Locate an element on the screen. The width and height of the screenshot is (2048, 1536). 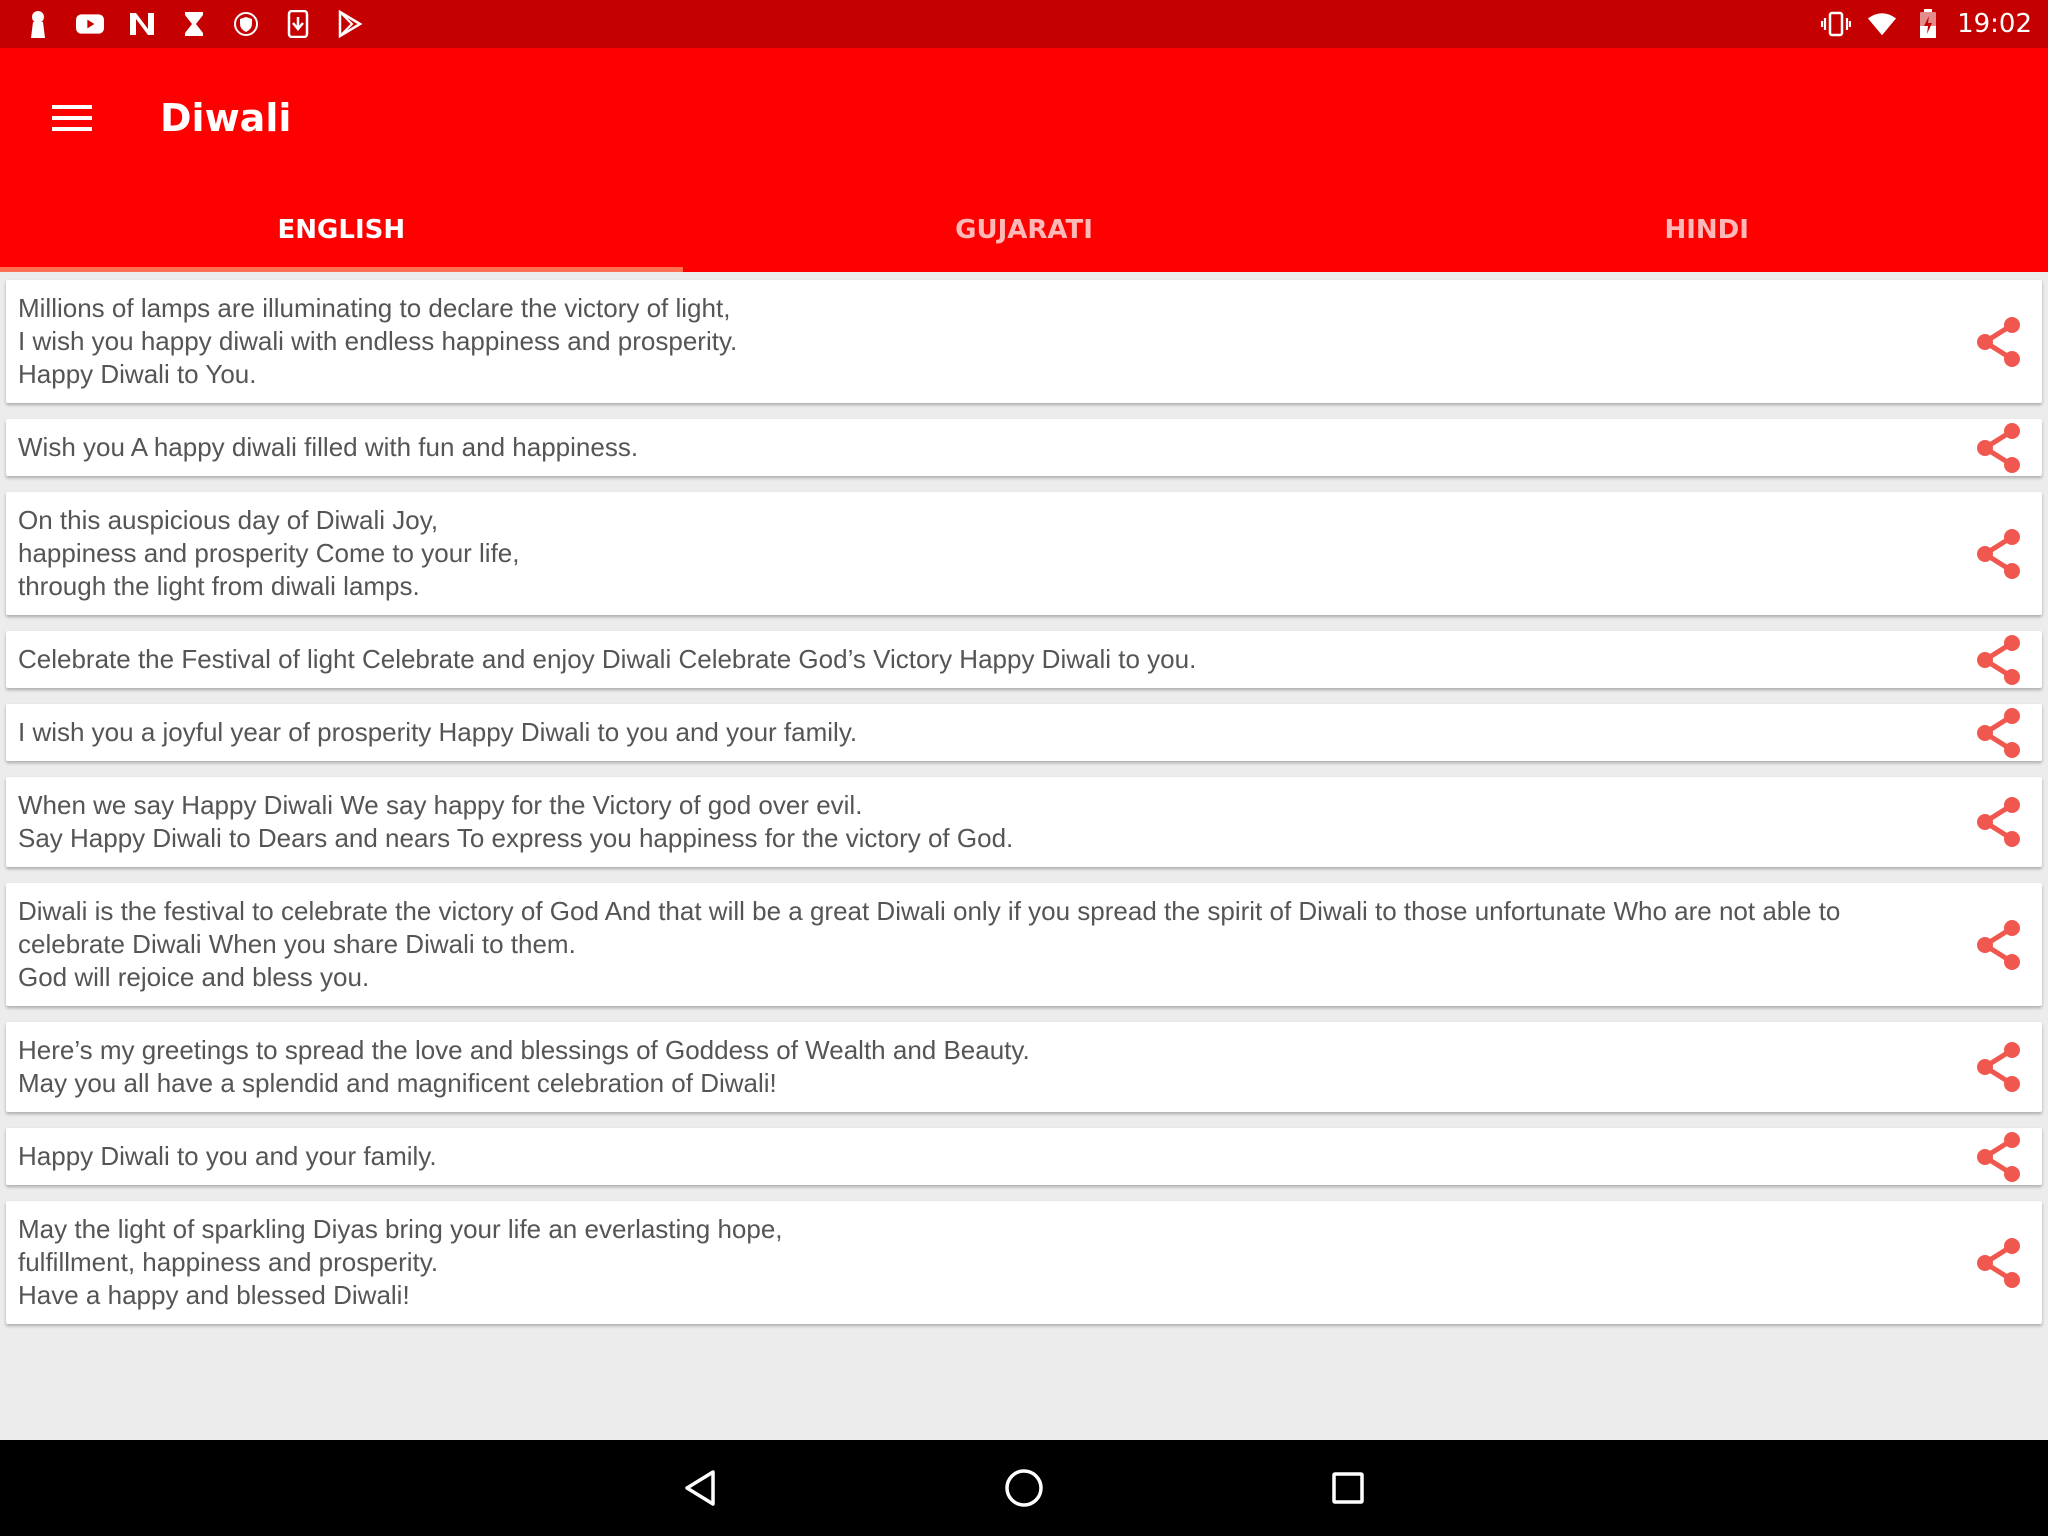
tab-hindi: HINDI is located at coordinates (1706, 230).